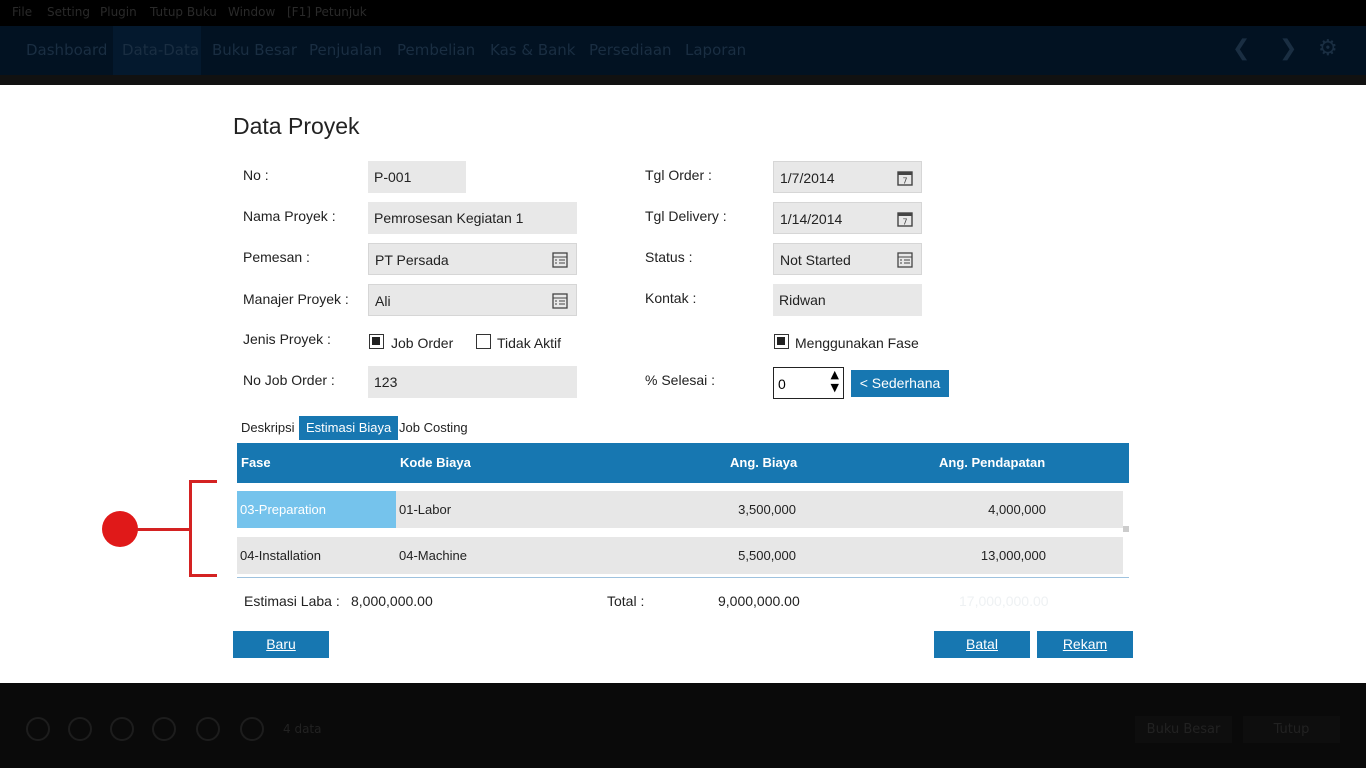 This screenshot has width=1366, height=768. Describe the element at coordinates (122, 729) in the screenshot. I see `delete-icon` at that location.